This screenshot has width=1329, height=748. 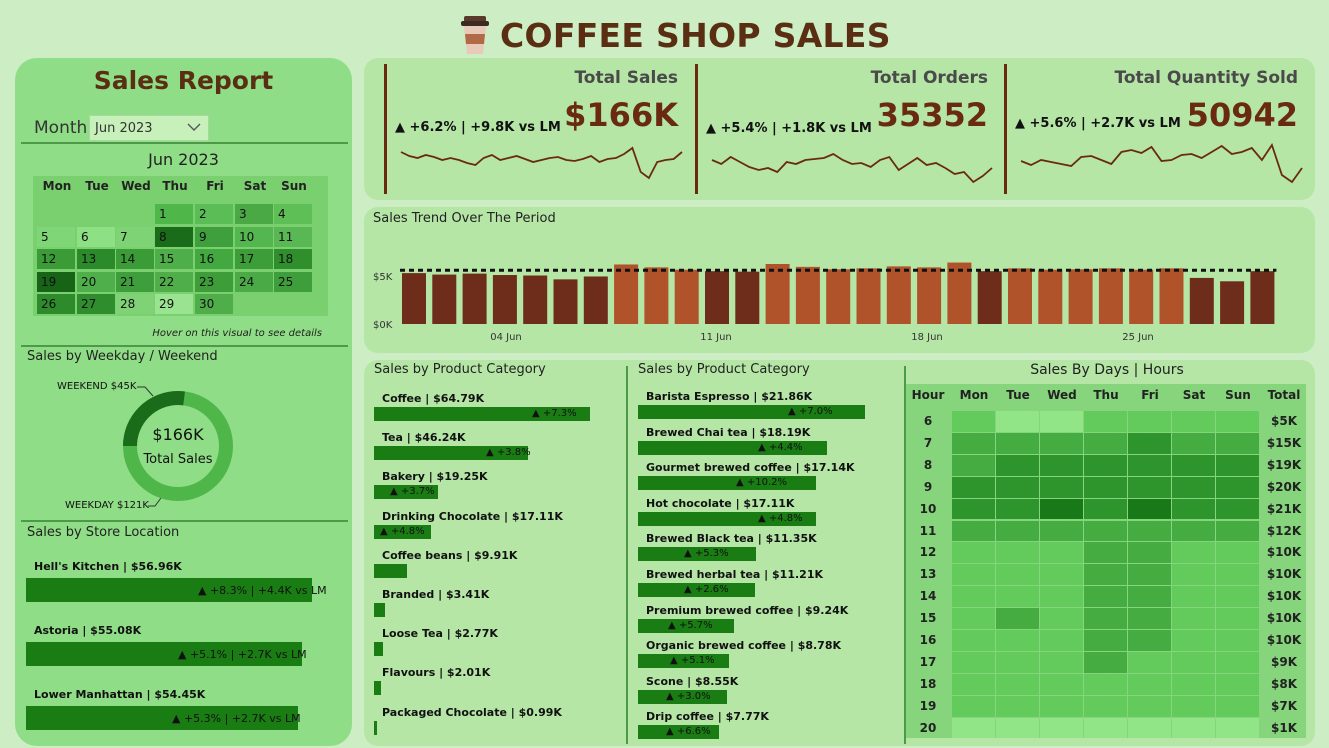 I want to click on calendar-day: 30, so click(x=214, y=304).